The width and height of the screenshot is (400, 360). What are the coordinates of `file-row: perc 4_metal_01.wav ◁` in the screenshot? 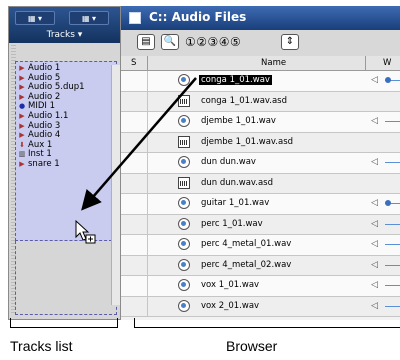 It's located at (260, 245).